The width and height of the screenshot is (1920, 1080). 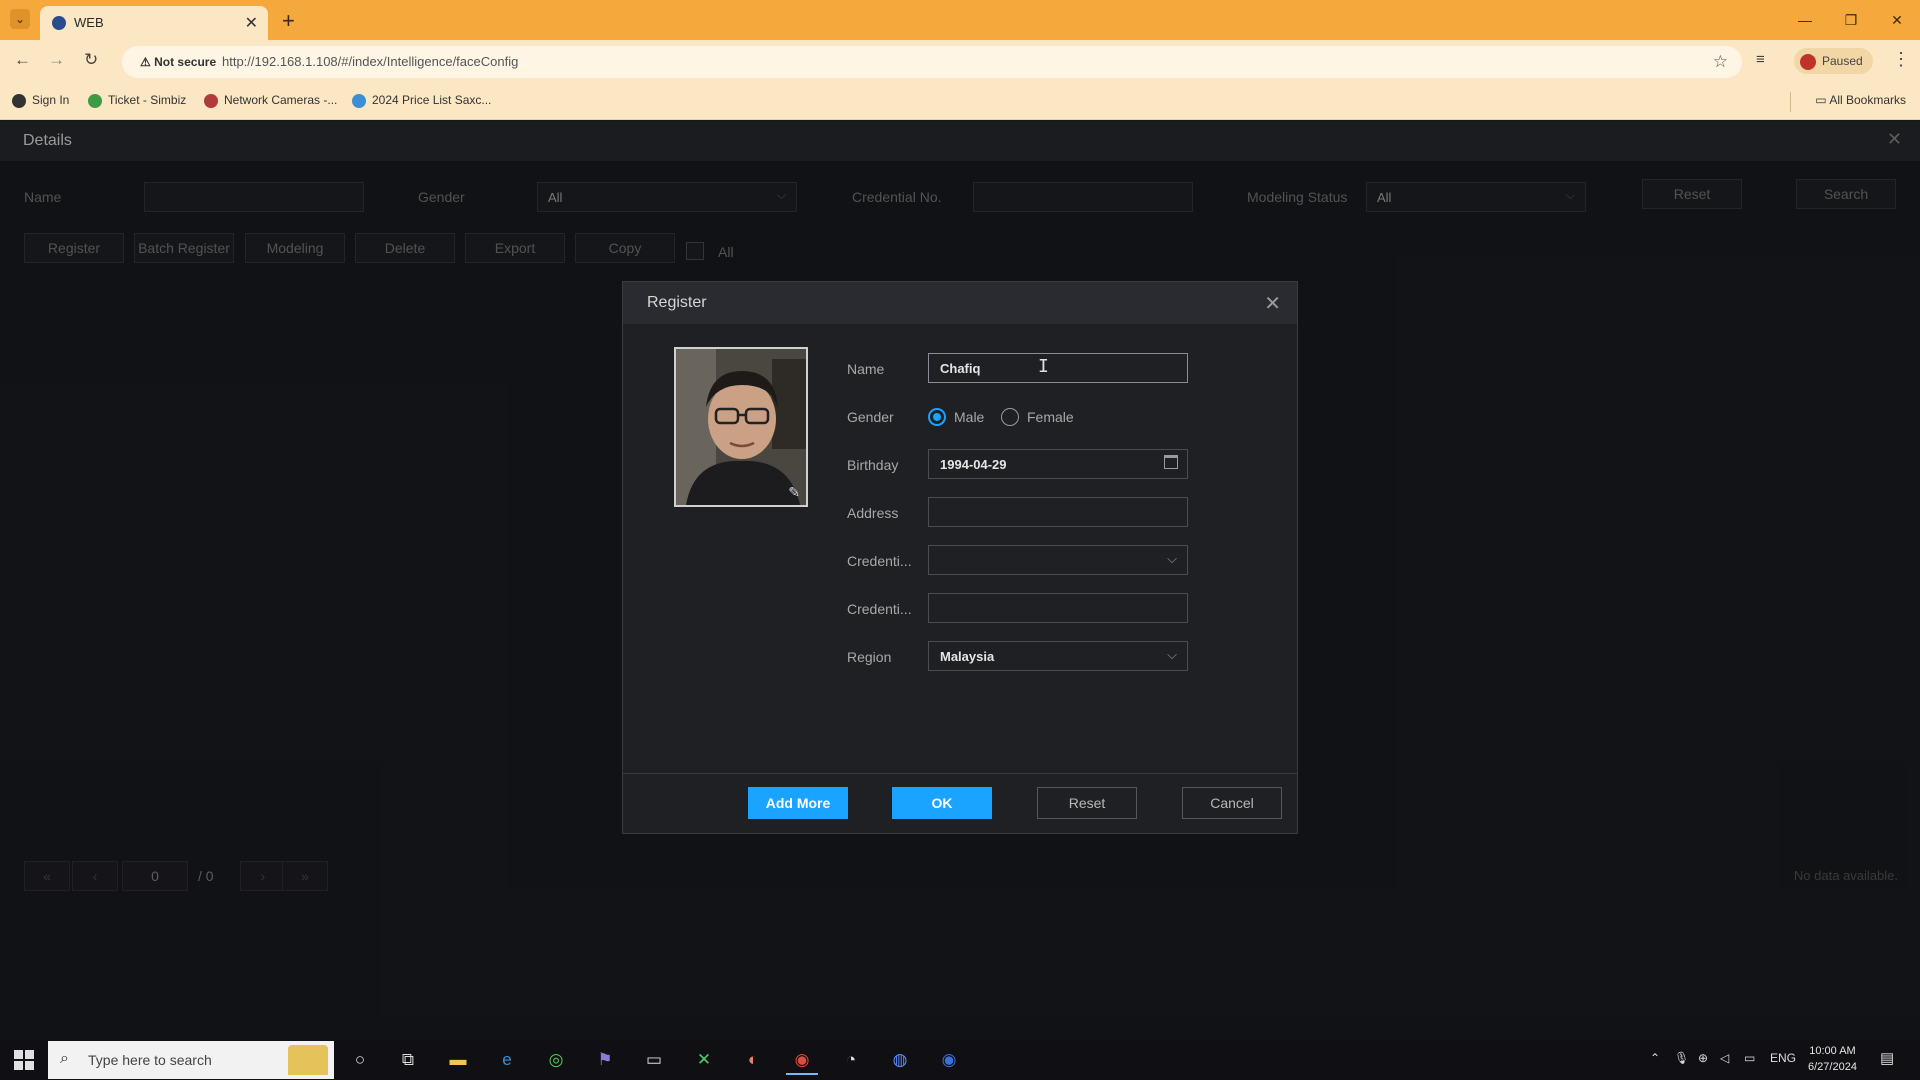 I want to click on clock-time: 10:00 AM, so click(x=1832, y=1051).